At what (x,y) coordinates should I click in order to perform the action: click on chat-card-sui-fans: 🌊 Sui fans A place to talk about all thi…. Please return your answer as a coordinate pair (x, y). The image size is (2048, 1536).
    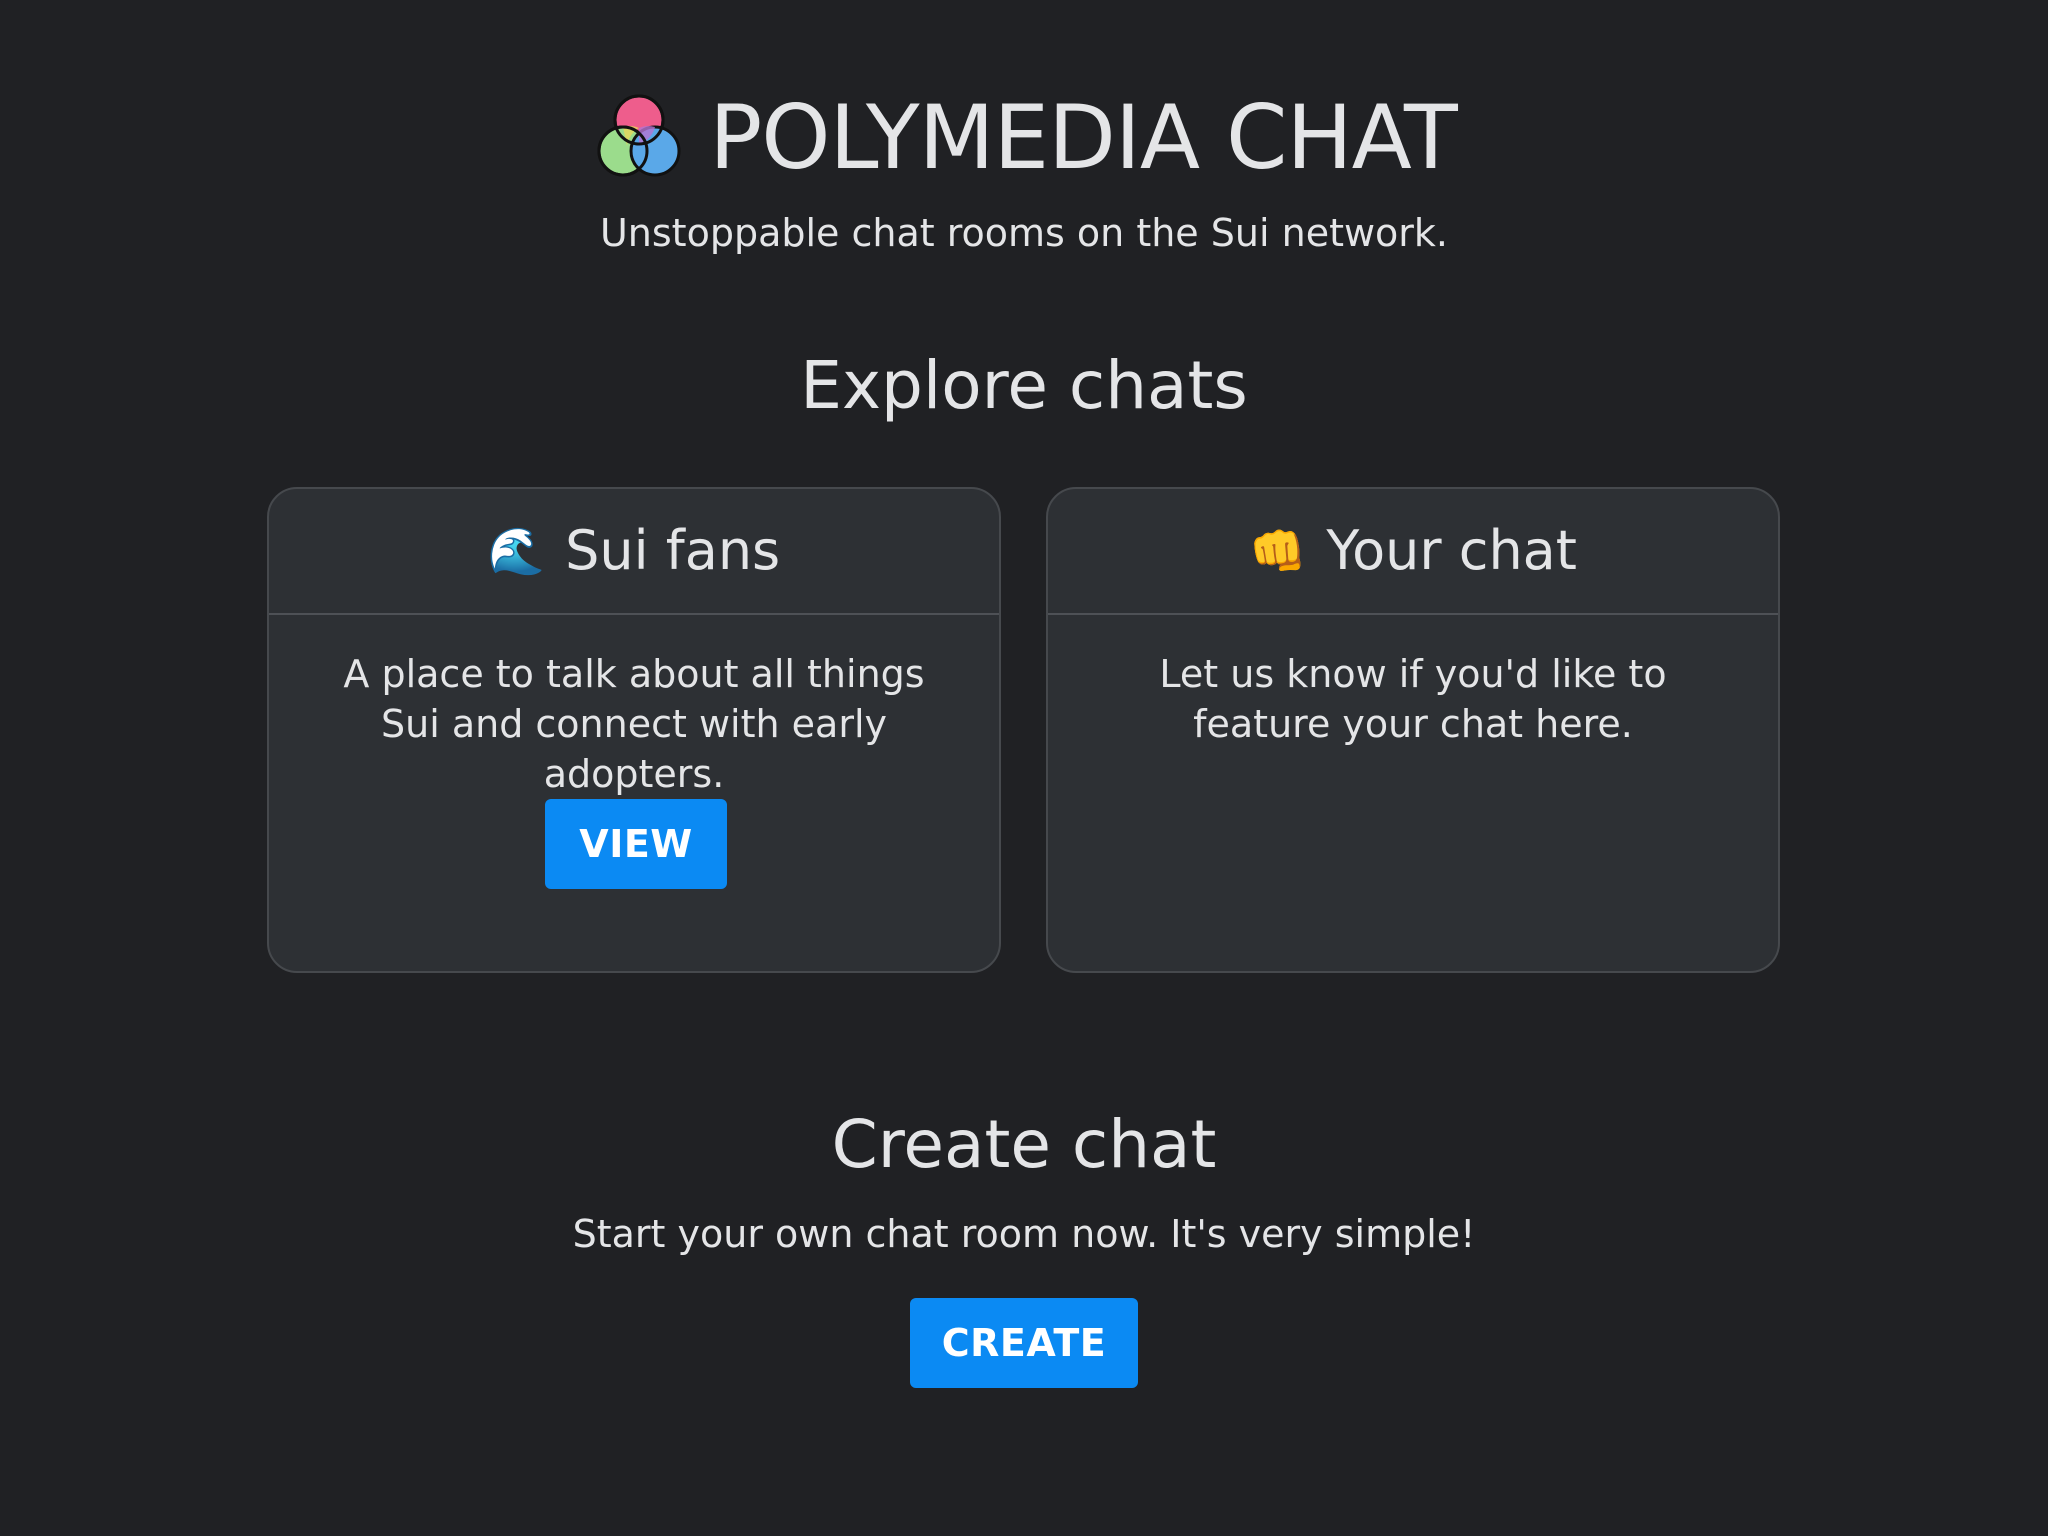
    Looking at the image, I should click on (634, 730).